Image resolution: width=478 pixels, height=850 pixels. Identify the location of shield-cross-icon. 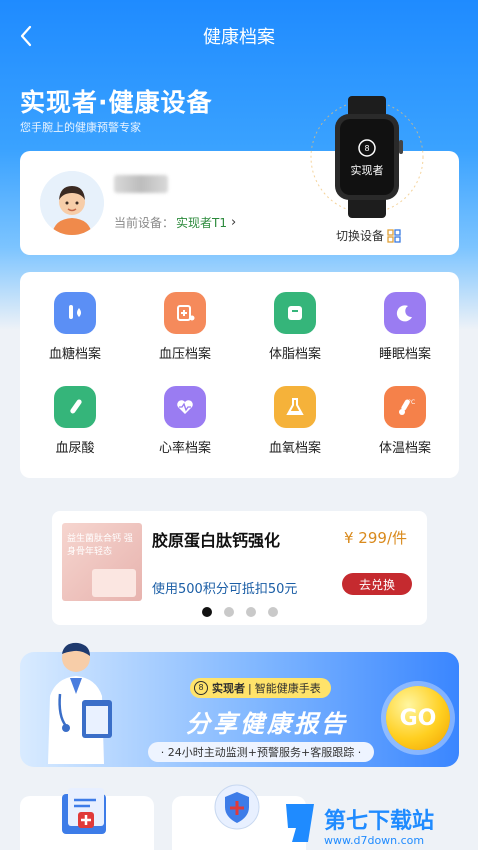
(237, 807).